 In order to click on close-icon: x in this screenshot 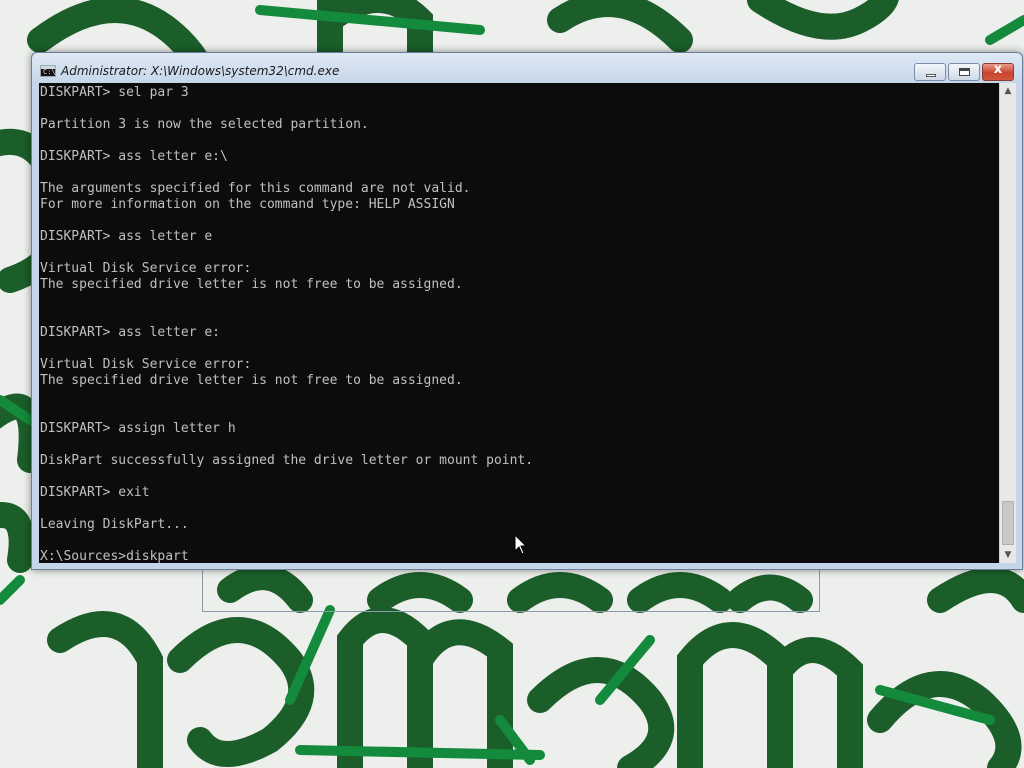, I will do `click(998, 69)`.